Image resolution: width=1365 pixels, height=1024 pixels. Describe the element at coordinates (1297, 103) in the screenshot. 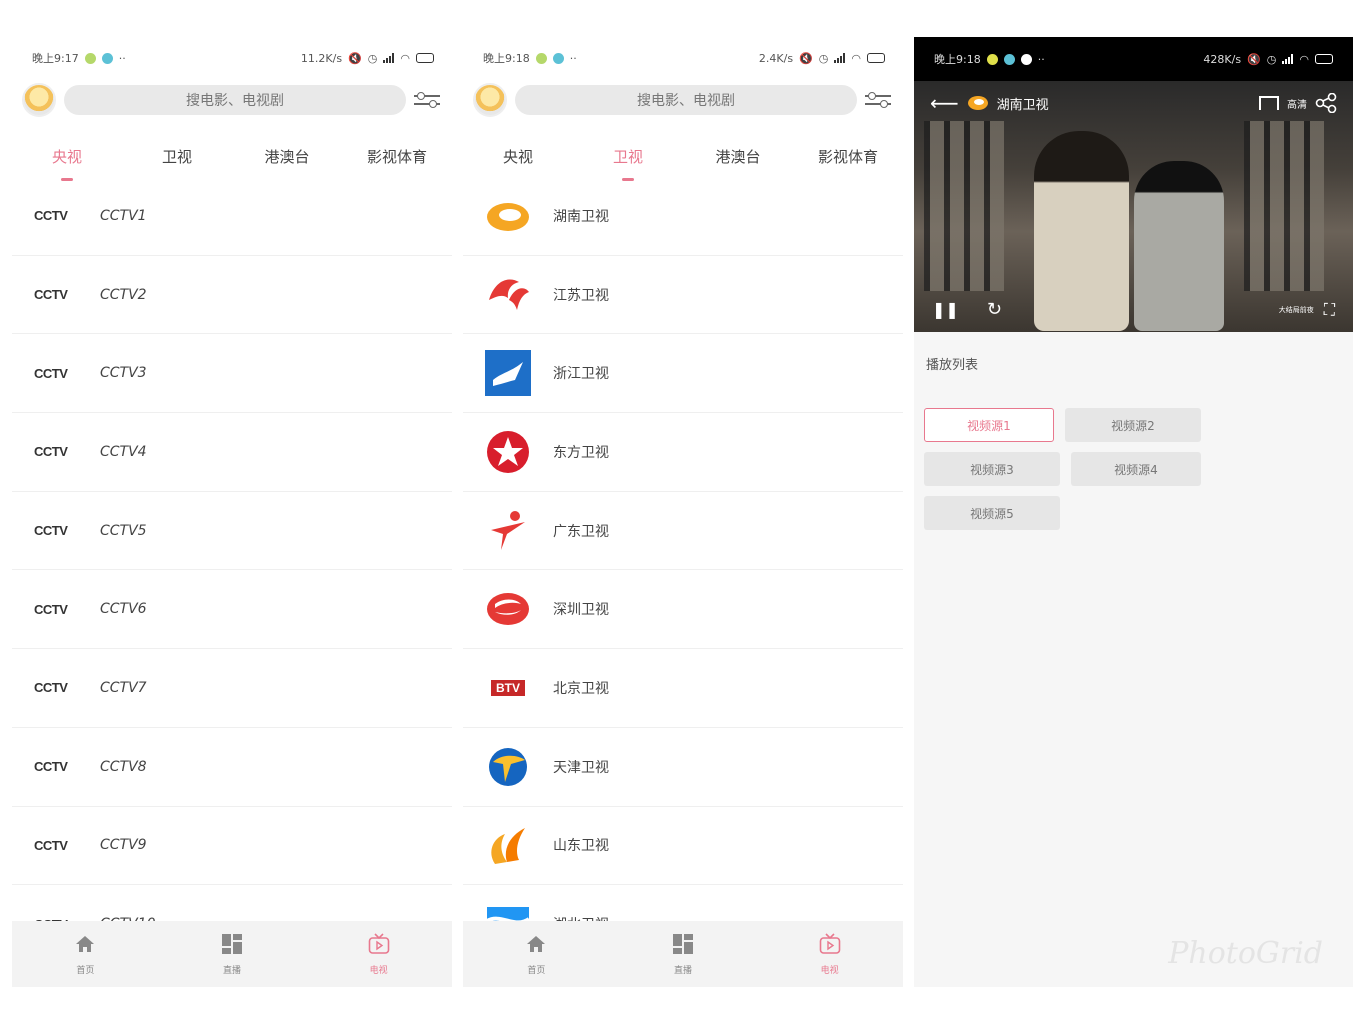

I see `quality-button: 高清` at that location.